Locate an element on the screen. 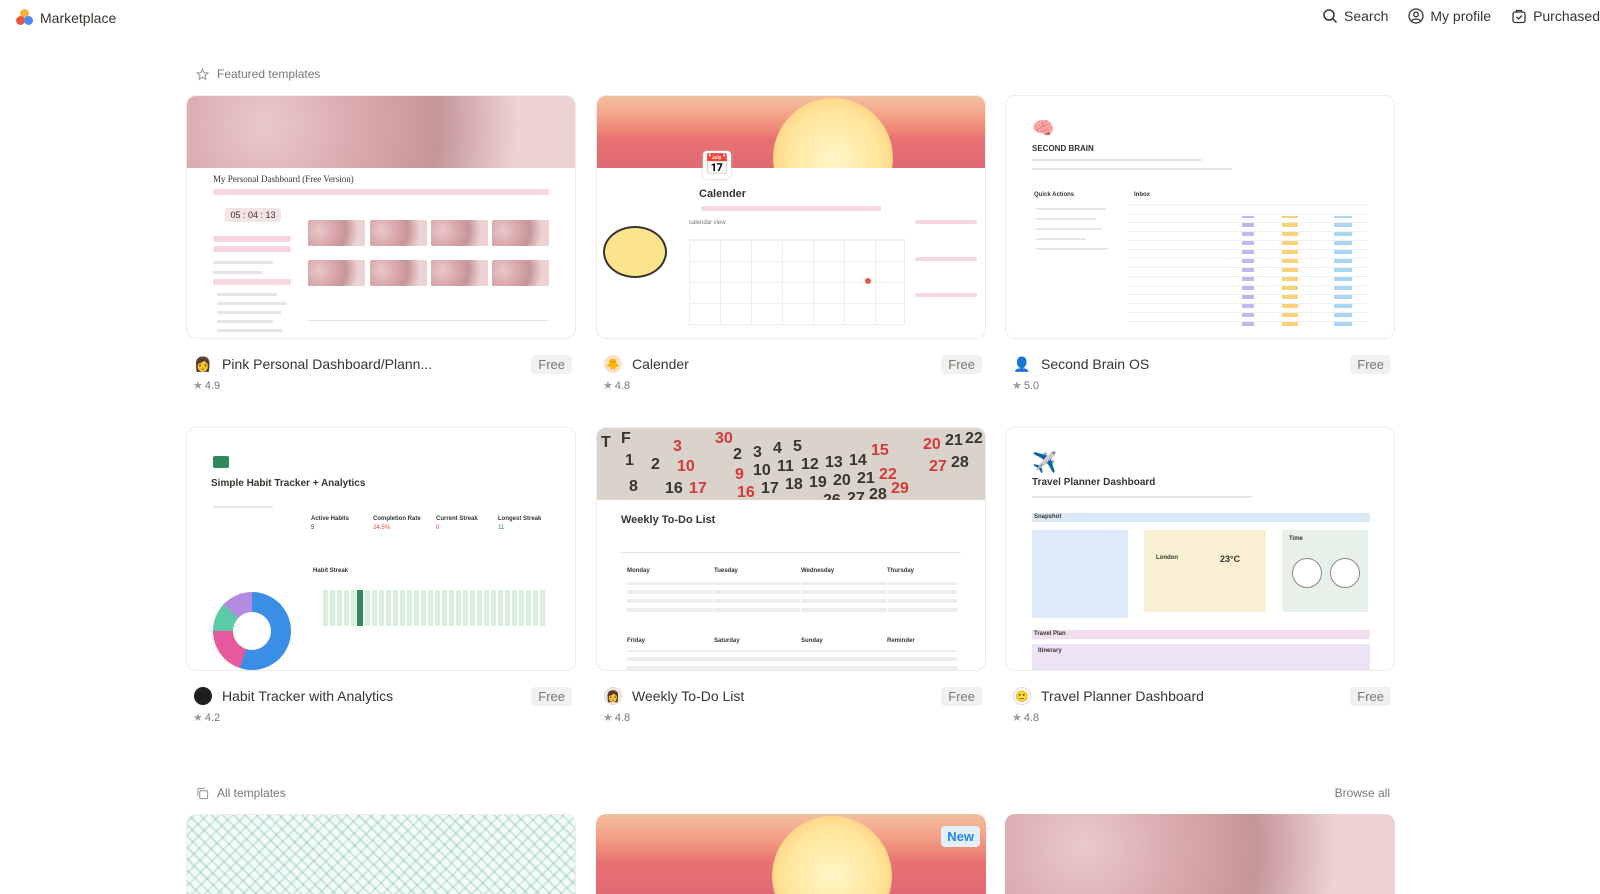 This screenshot has height=894, width=1600. todo-checklist is located at coordinates (792, 597).